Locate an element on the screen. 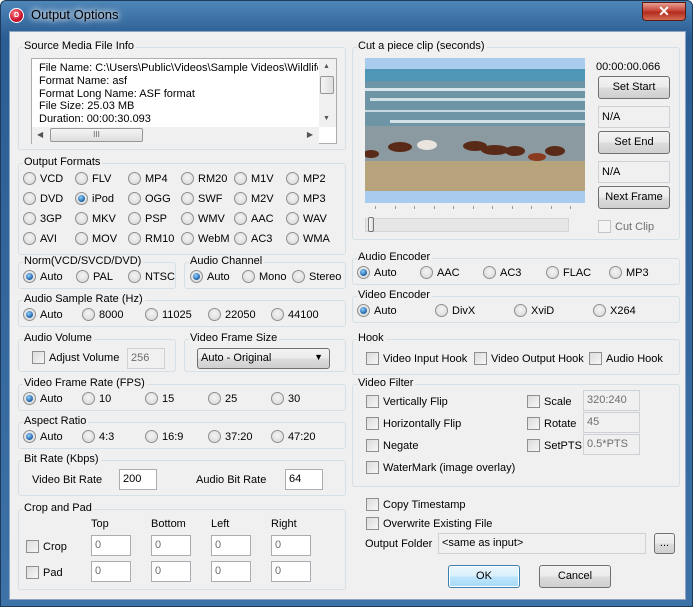  format-radio-wma: WMA is located at coordinates (308, 238).